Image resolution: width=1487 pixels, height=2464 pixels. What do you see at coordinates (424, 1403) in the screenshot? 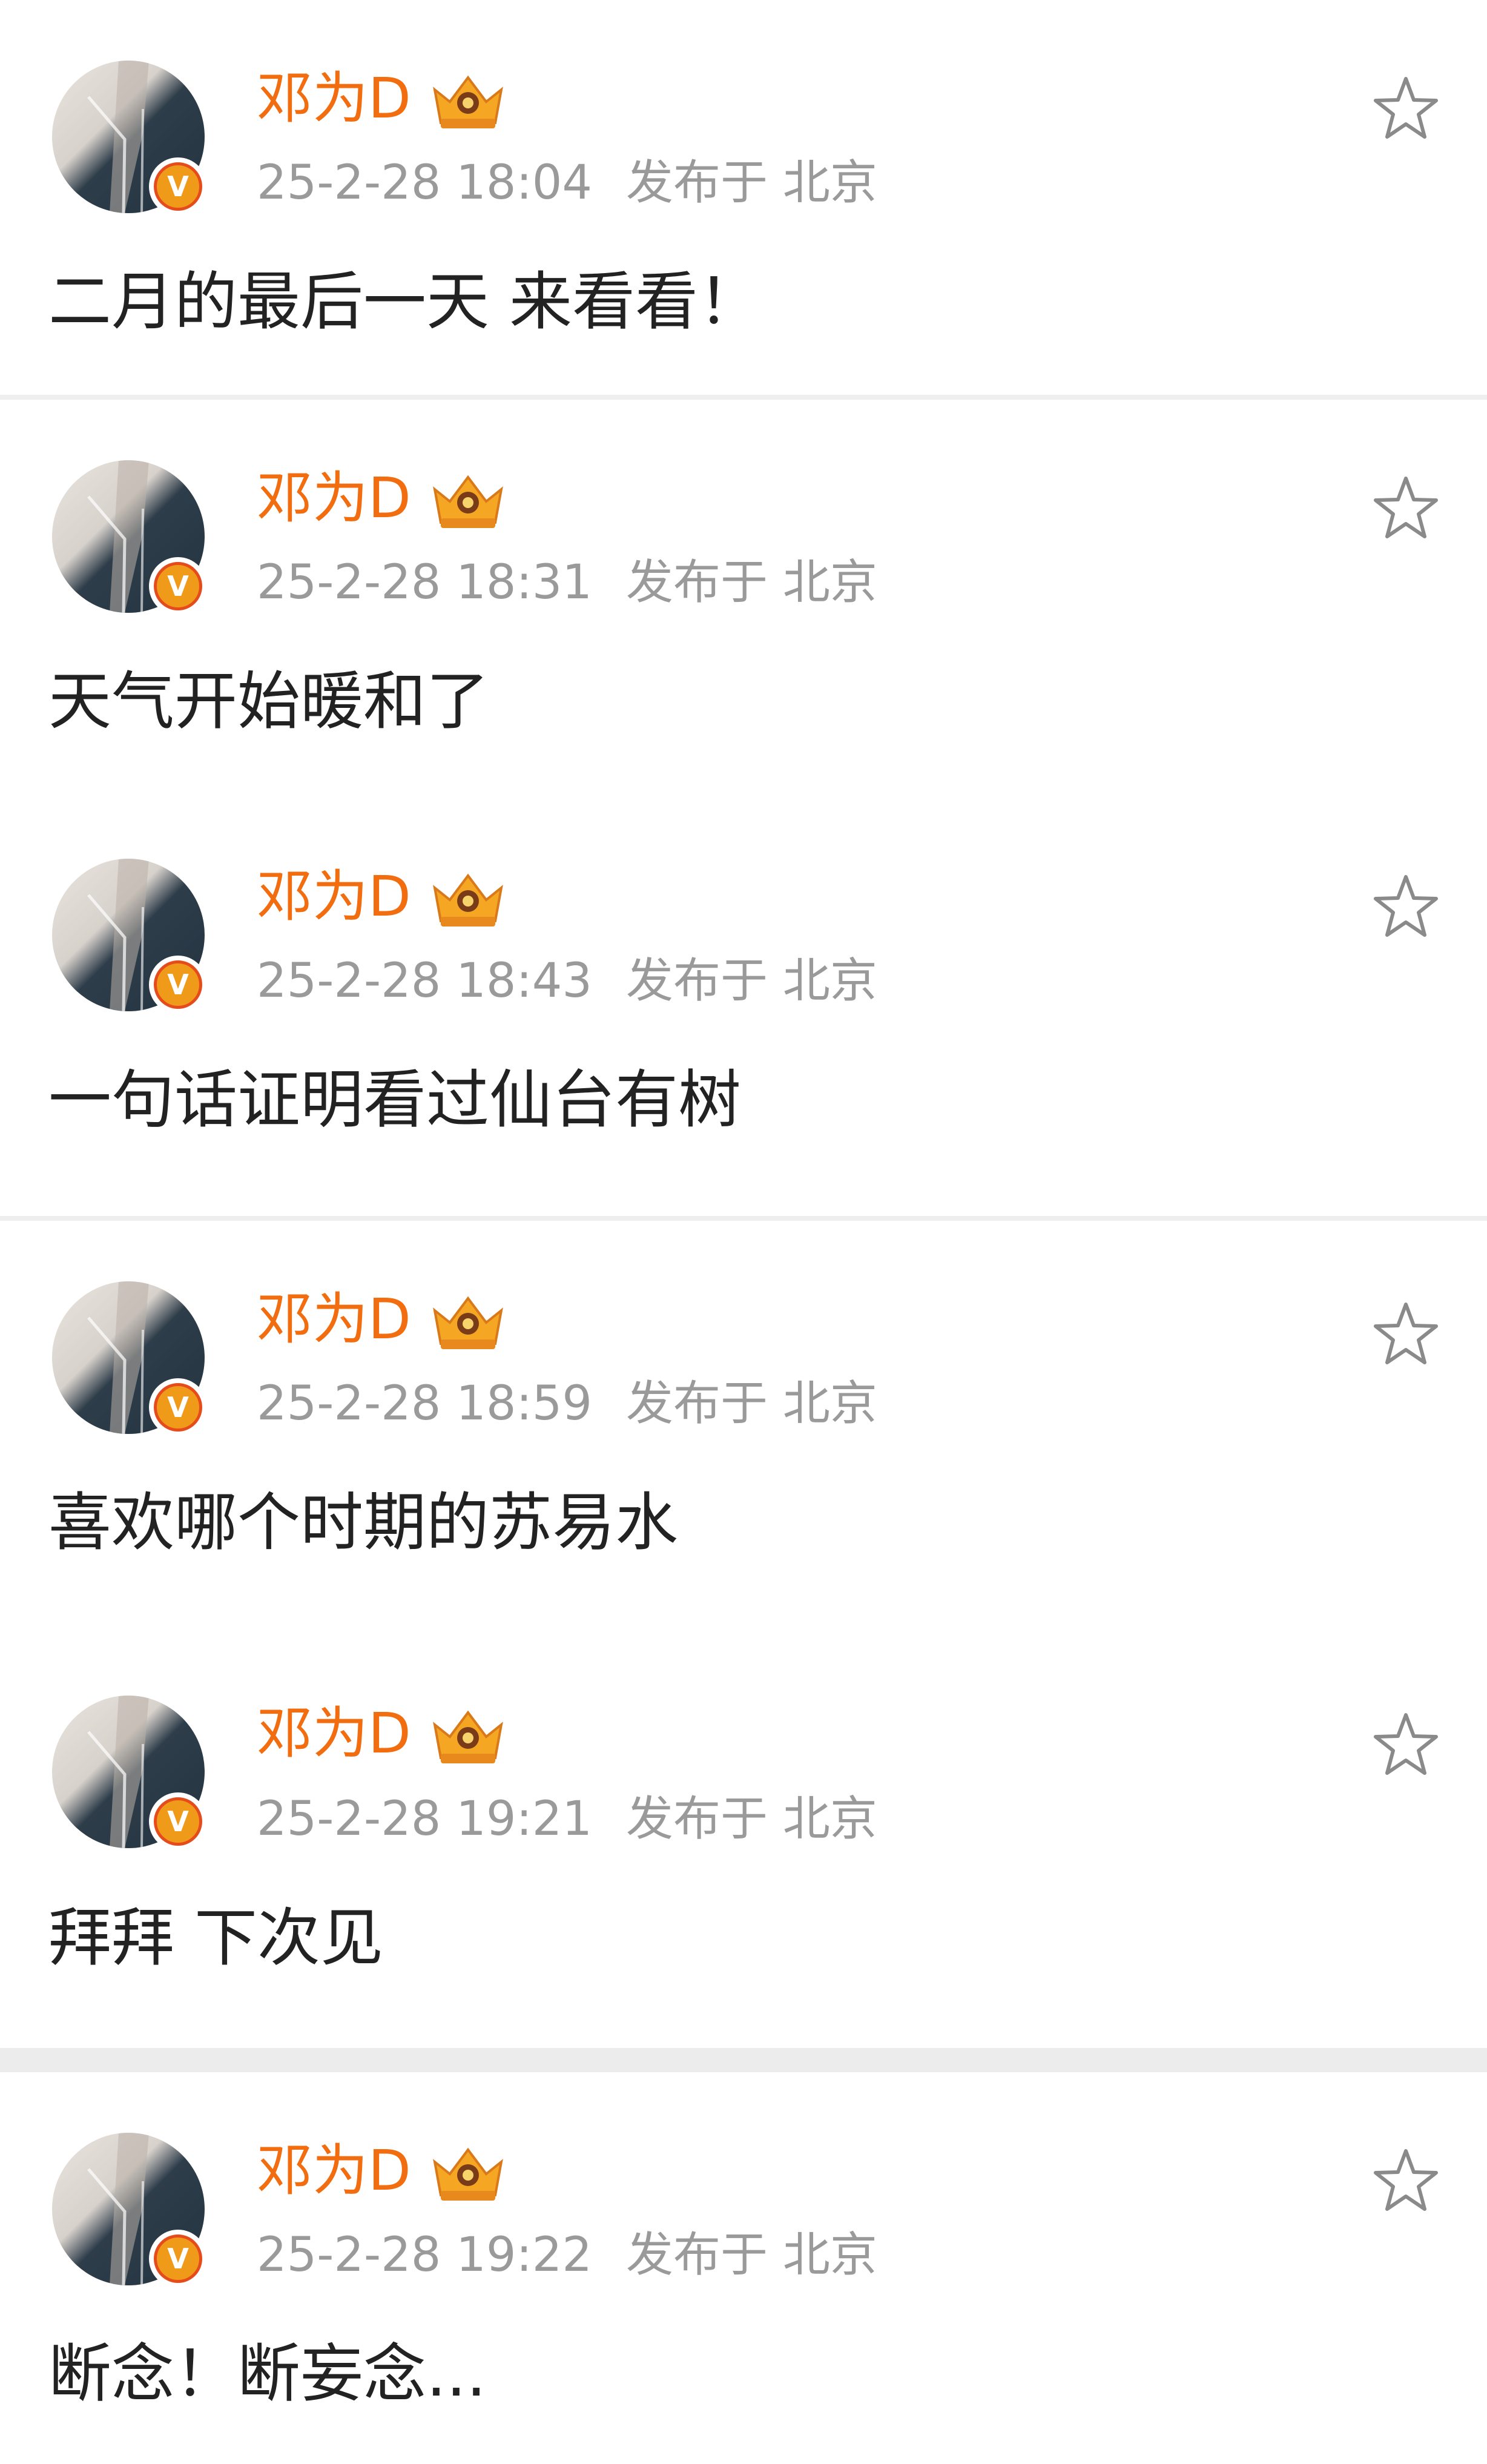
I see `post-time: 25-2-28 18:59` at bounding box center [424, 1403].